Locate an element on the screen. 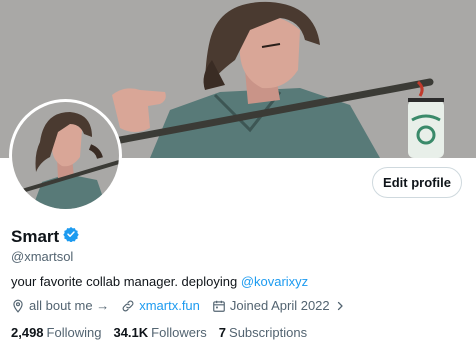  location-item: all bout me → is located at coordinates (60, 305).